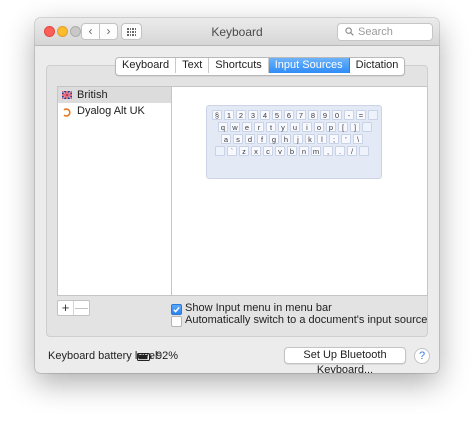 The width and height of the screenshot is (474, 421). Describe the element at coordinates (346, 139) in the screenshot. I see `key: '` at that location.